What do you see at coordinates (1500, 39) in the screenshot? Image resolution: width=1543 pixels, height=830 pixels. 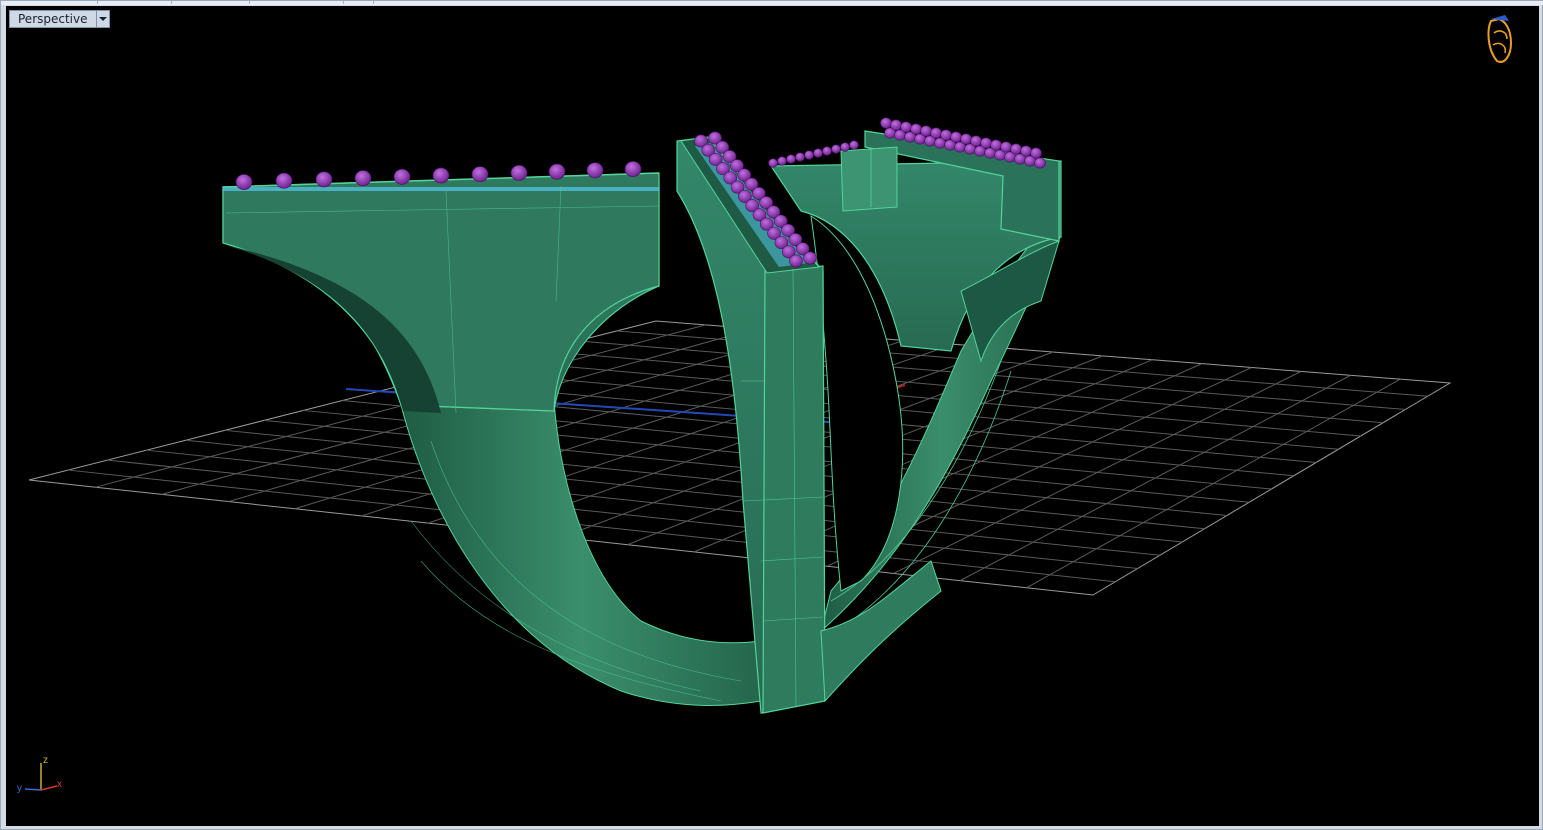 I see `rhino-logo-icon` at bounding box center [1500, 39].